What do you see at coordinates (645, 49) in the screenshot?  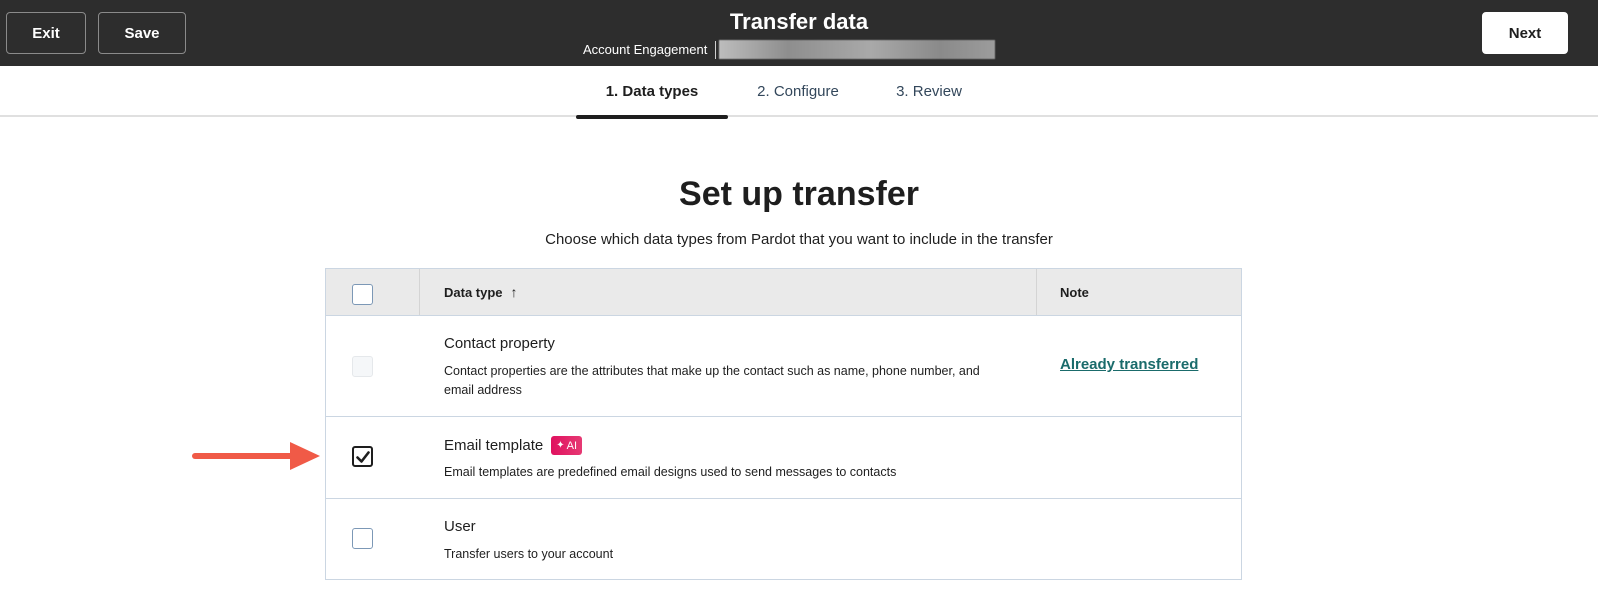 I see `subtitle-label: Account Engagement` at bounding box center [645, 49].